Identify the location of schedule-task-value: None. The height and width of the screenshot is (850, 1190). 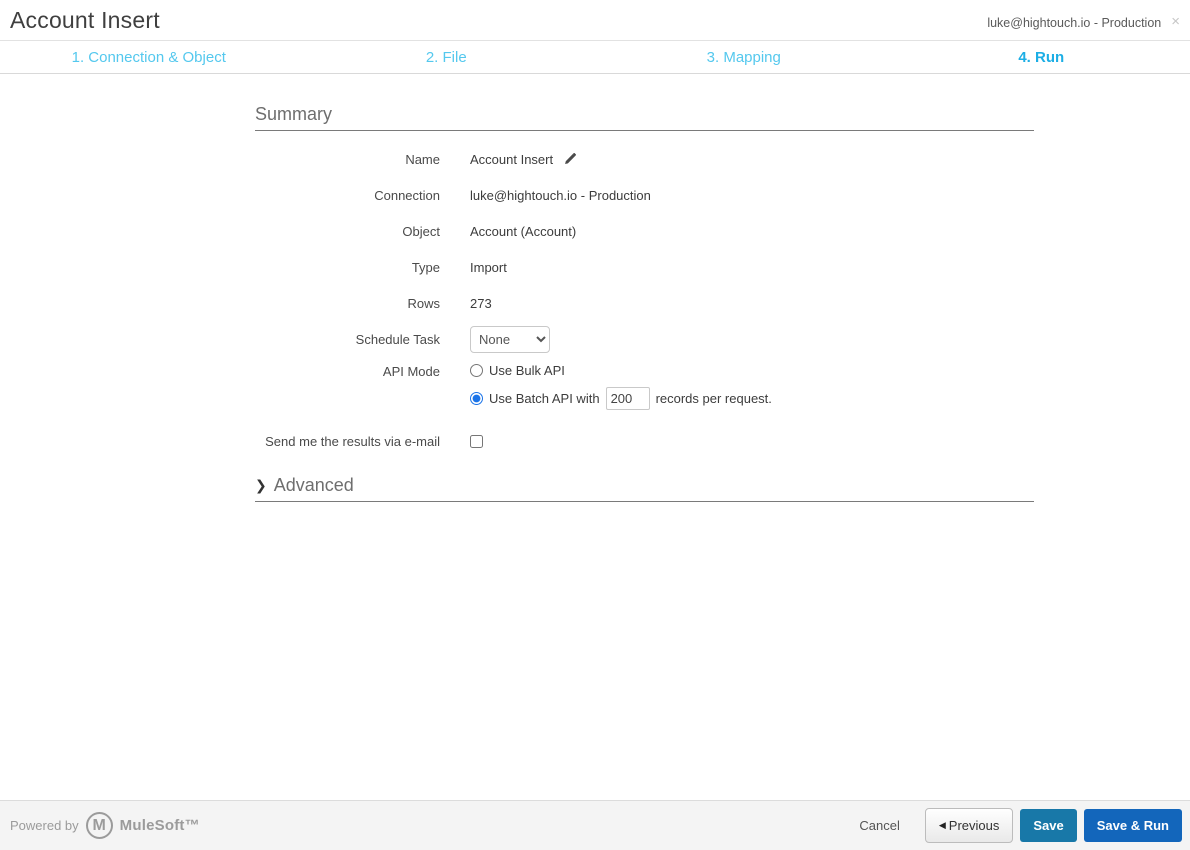
(495, 339).